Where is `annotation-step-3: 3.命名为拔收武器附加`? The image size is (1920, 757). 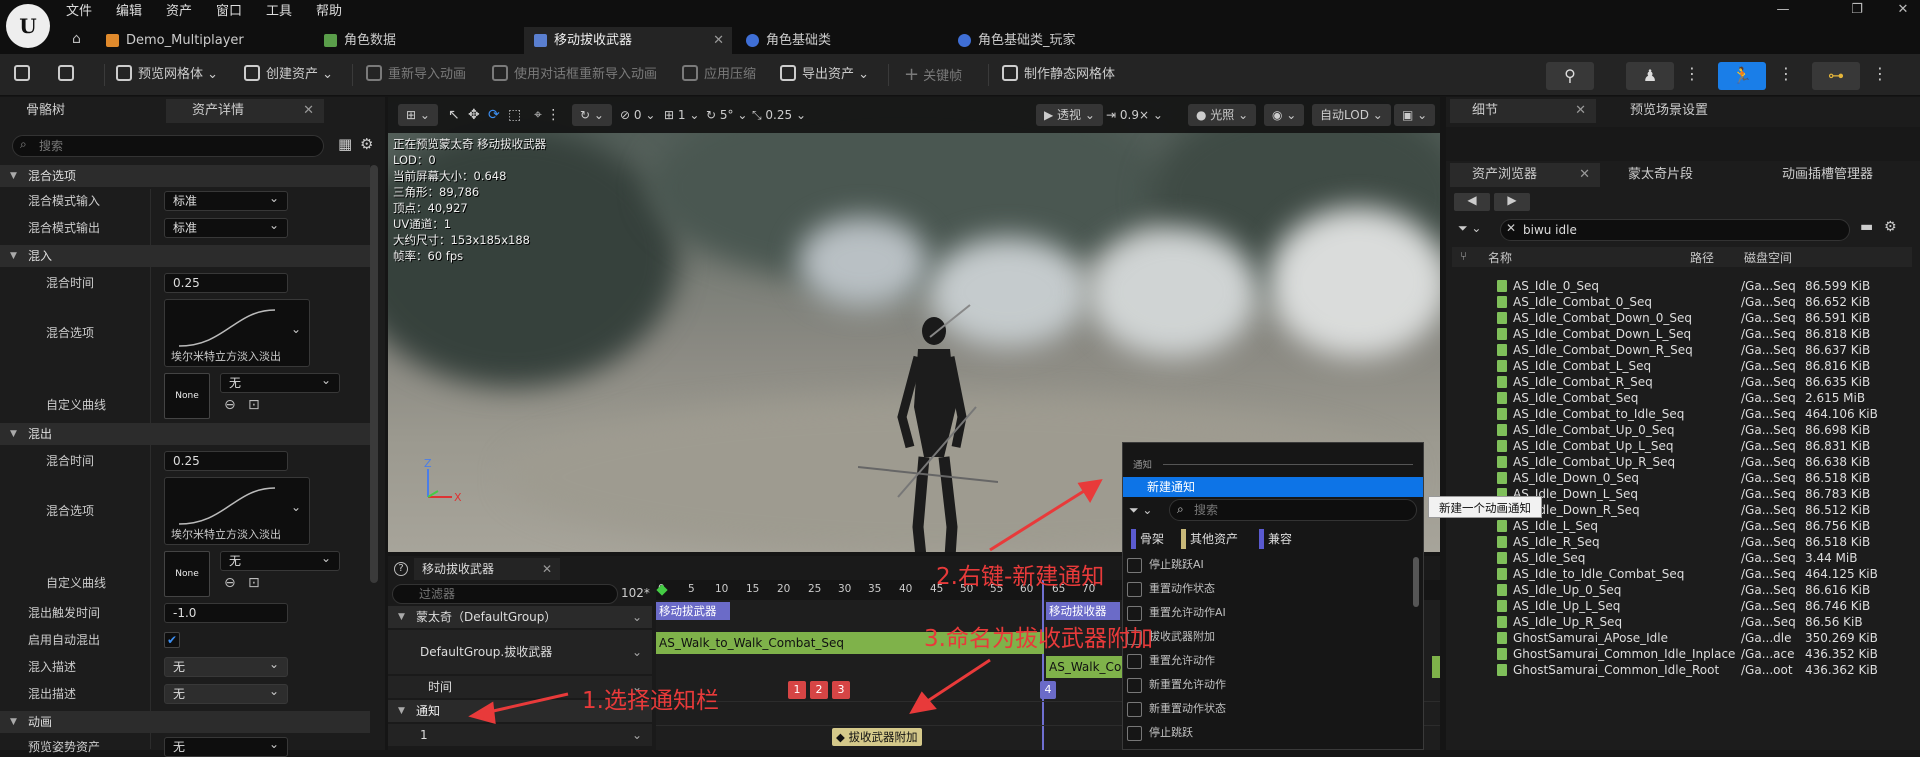 annotation-step-3: 3.命名为拔收武器附加 is located at coordinates (1038, 639).